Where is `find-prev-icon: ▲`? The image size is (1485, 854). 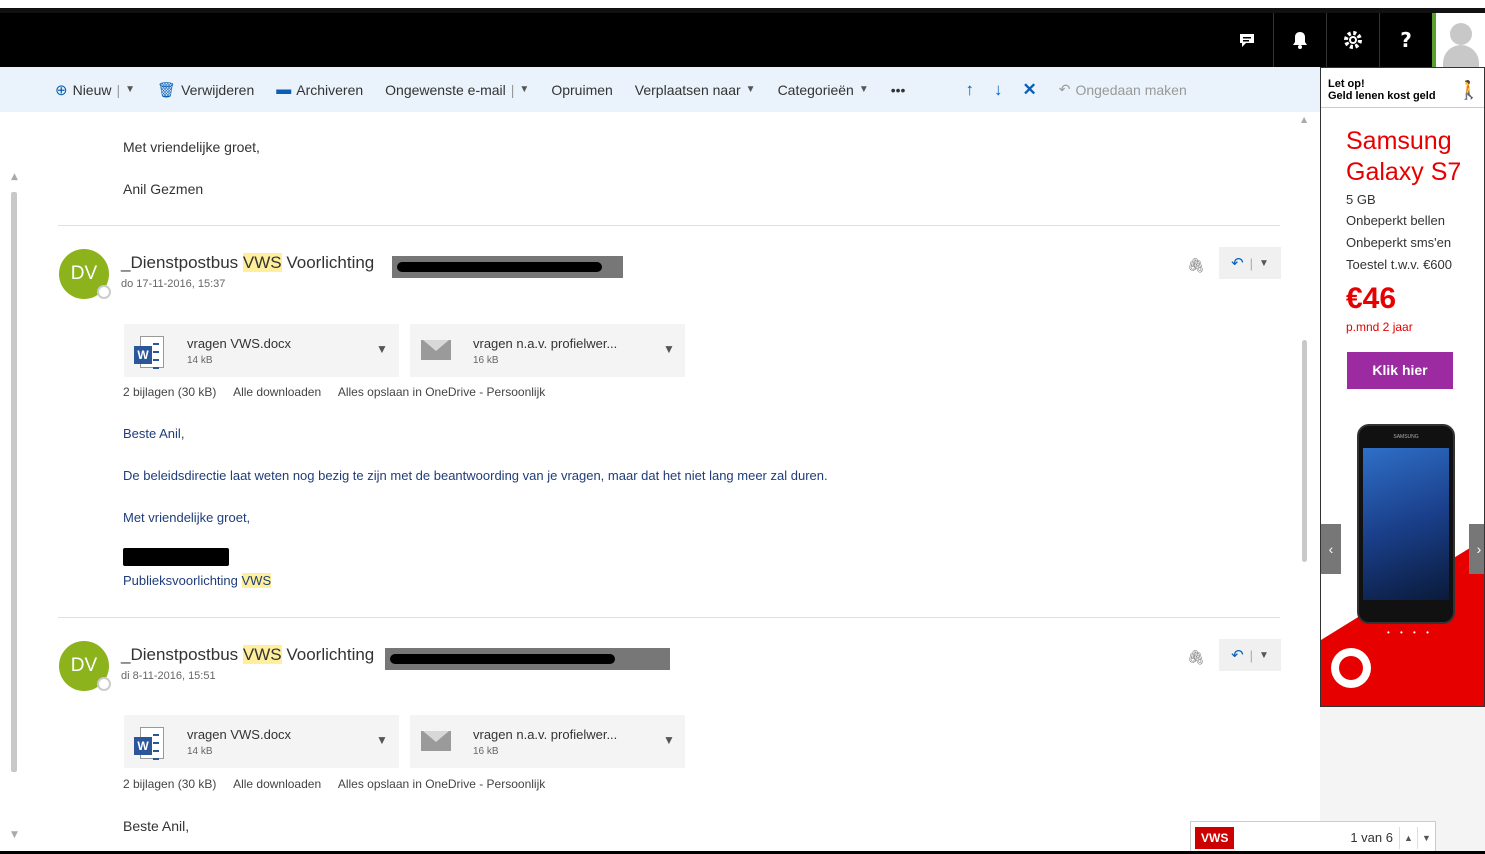
find-prev-icon: ▲ is located at coordinates (1408, 837).